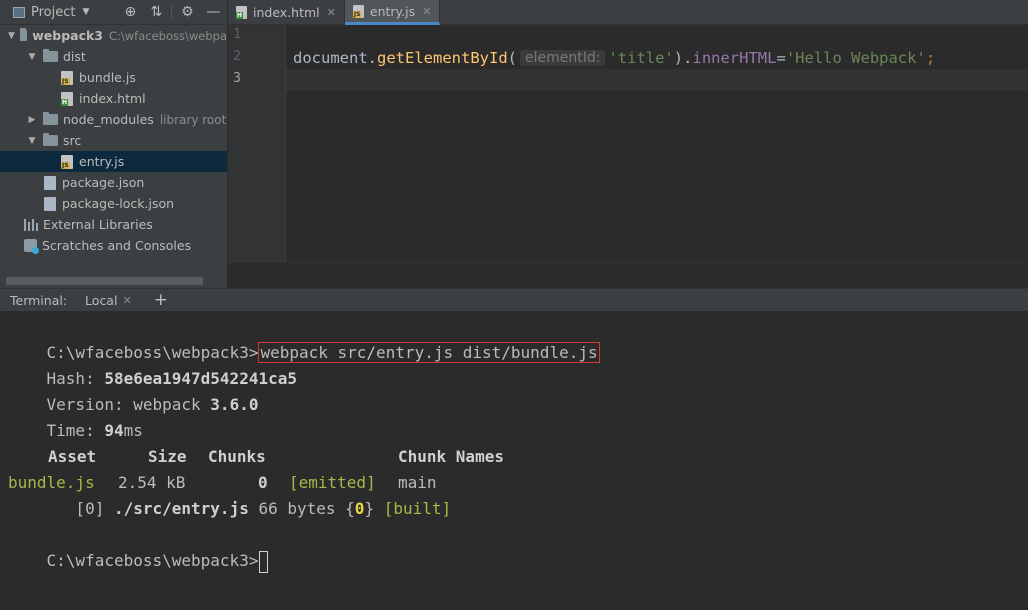 Image resolution: width=1028 pixels, height=610 pixels. Describe the element at coordinates (237, 34) in the screenshot. I see `line-number: 1` at that location.